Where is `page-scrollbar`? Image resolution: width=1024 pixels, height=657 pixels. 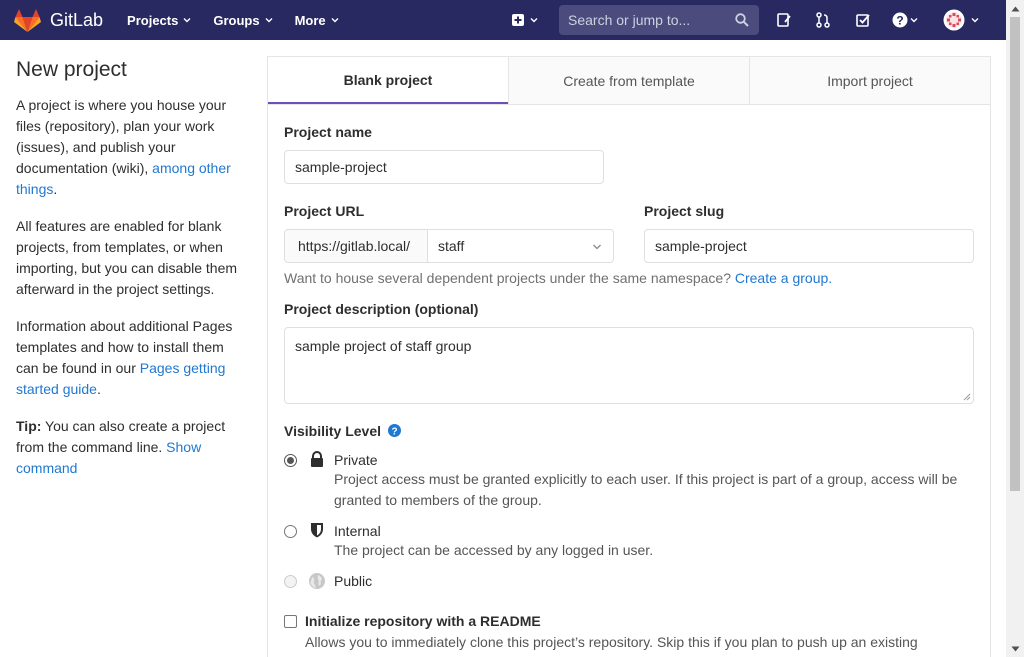
page-scrollbar is located at coordinates (1015, 328).